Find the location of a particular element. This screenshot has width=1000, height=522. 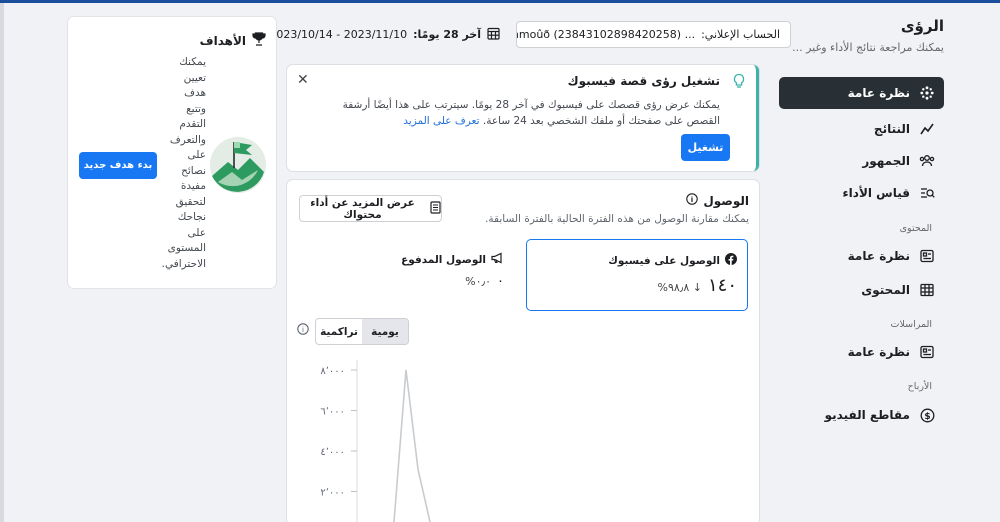

turn-on-button: تشغيل is located at coordinates (705, 147).